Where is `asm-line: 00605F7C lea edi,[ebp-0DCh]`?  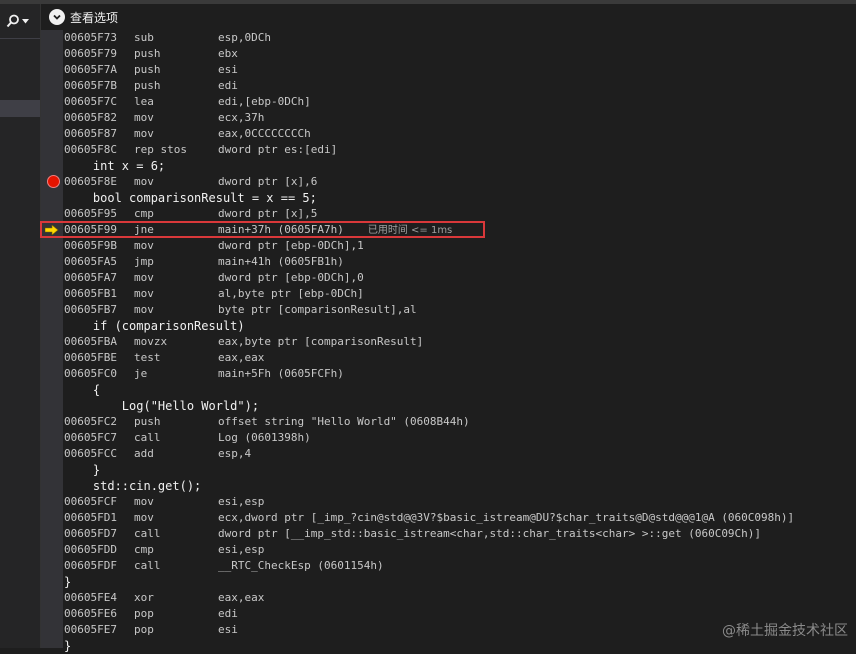 asm-line: 00605F7C lea edi,[ebp-0DCh] is located at coordinates (460, 102).